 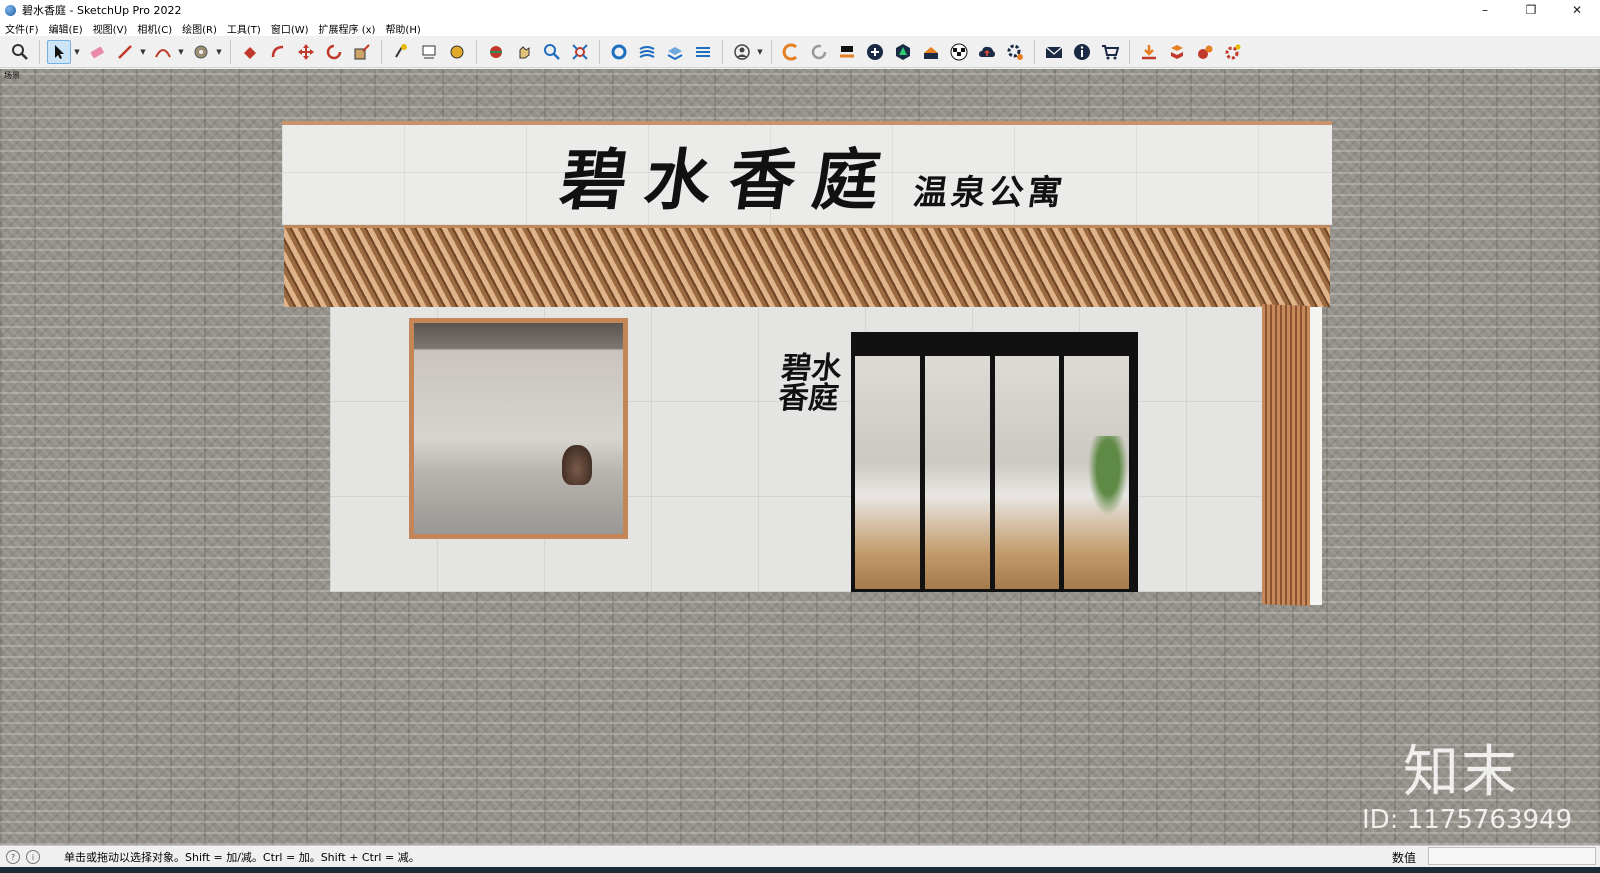 What do you see at coordinates (97, 52) in the screenshot?
I see `eraser-icon` at bounding box center [97, 52].